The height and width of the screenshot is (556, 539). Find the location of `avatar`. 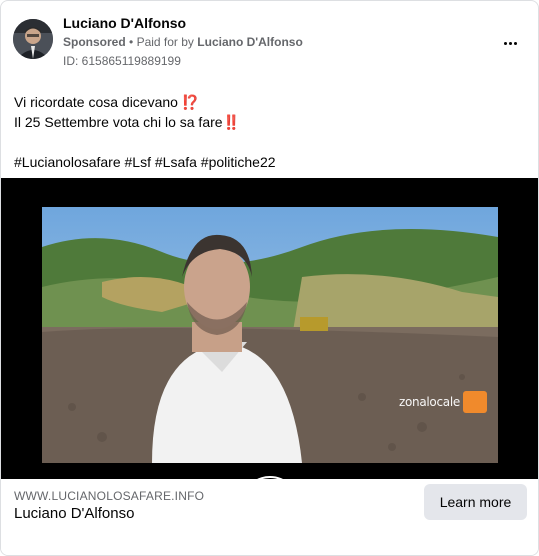

avatar is located at coordinates (33, 39).